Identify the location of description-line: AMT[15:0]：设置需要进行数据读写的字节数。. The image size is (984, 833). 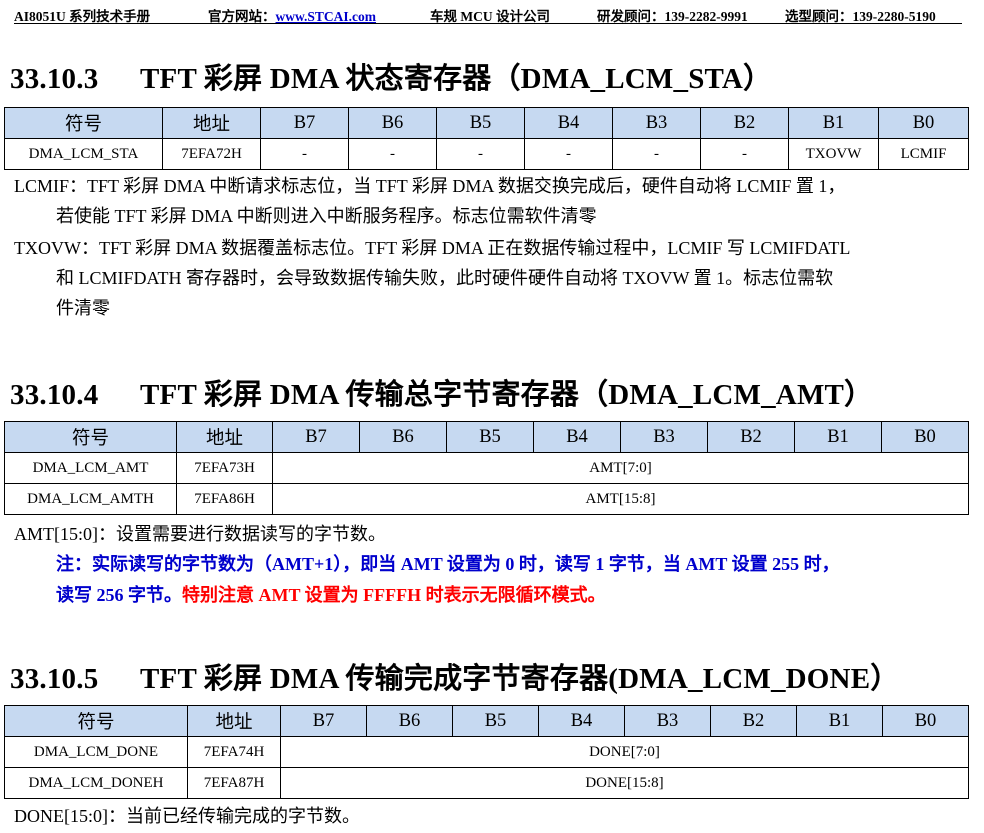
(200, 534).